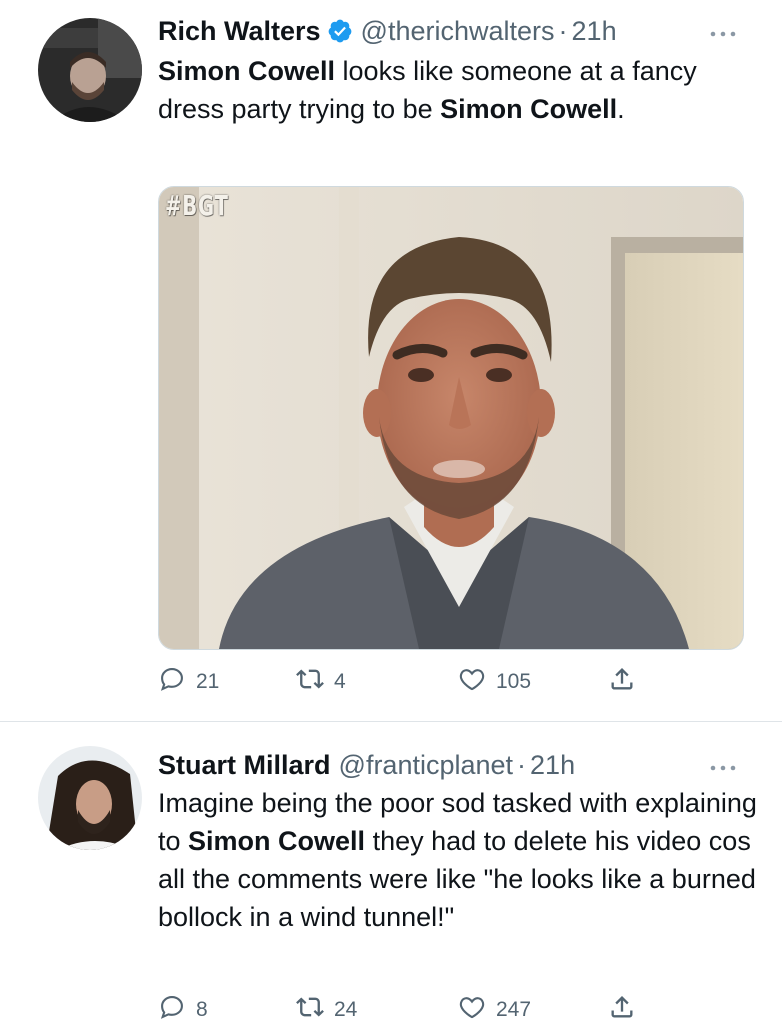 The image size is (782, 1030). Describe the element at coordinates (621, 109) in the screenshot. I see `tweet-text-segment: .` at that location.